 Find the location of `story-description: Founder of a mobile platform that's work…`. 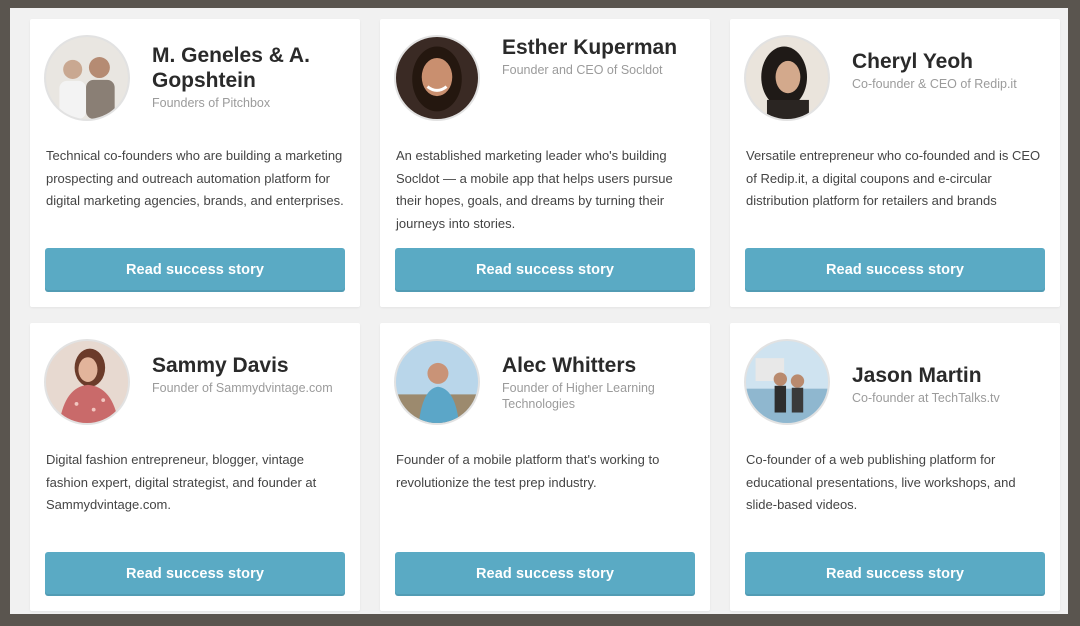

story-description: Founder of a mobile platform that's work… is located at coordinates (528, 471).